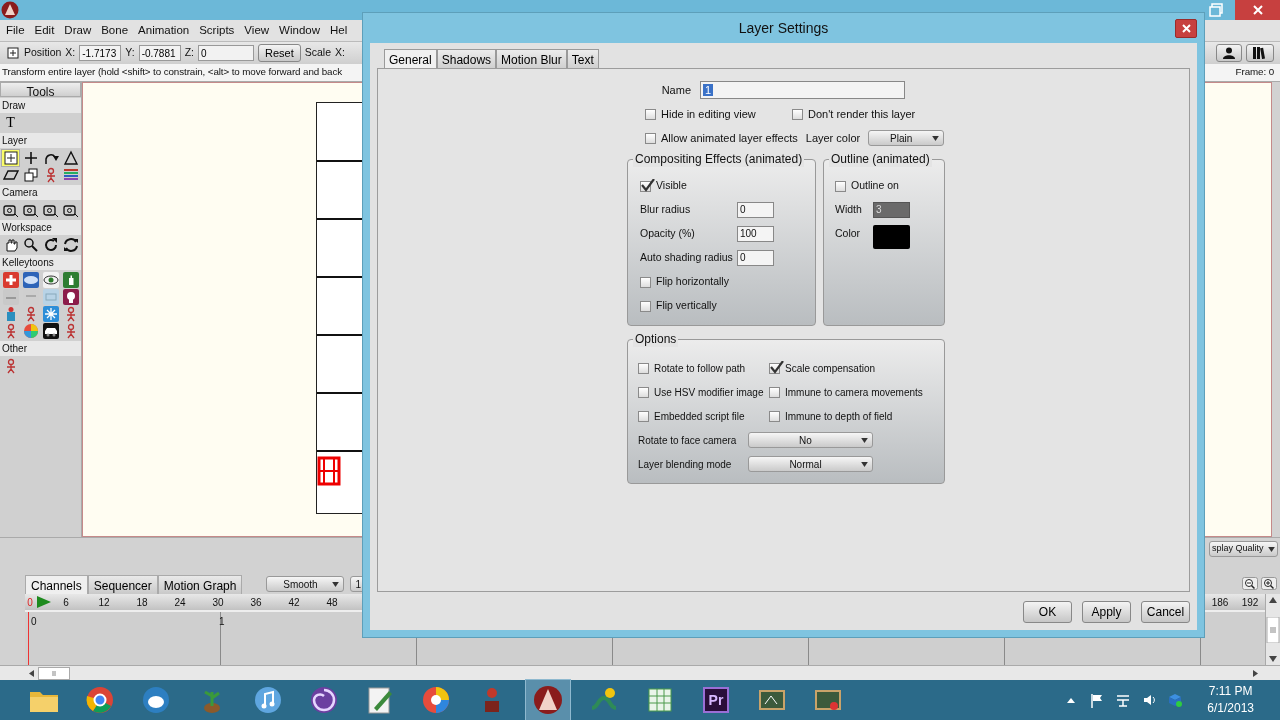  Describe the element at coordinates (1175, 700) in the screenshot. I see `box-icon` at that location.